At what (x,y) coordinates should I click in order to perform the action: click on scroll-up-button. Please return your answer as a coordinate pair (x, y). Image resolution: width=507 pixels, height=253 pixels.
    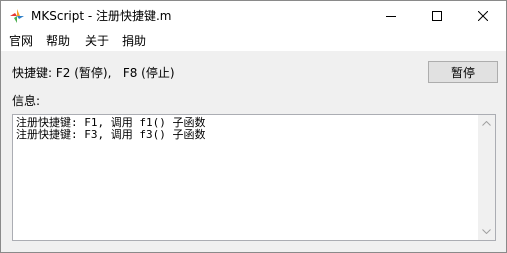
    Looking at the image, I should click on (486, 123).